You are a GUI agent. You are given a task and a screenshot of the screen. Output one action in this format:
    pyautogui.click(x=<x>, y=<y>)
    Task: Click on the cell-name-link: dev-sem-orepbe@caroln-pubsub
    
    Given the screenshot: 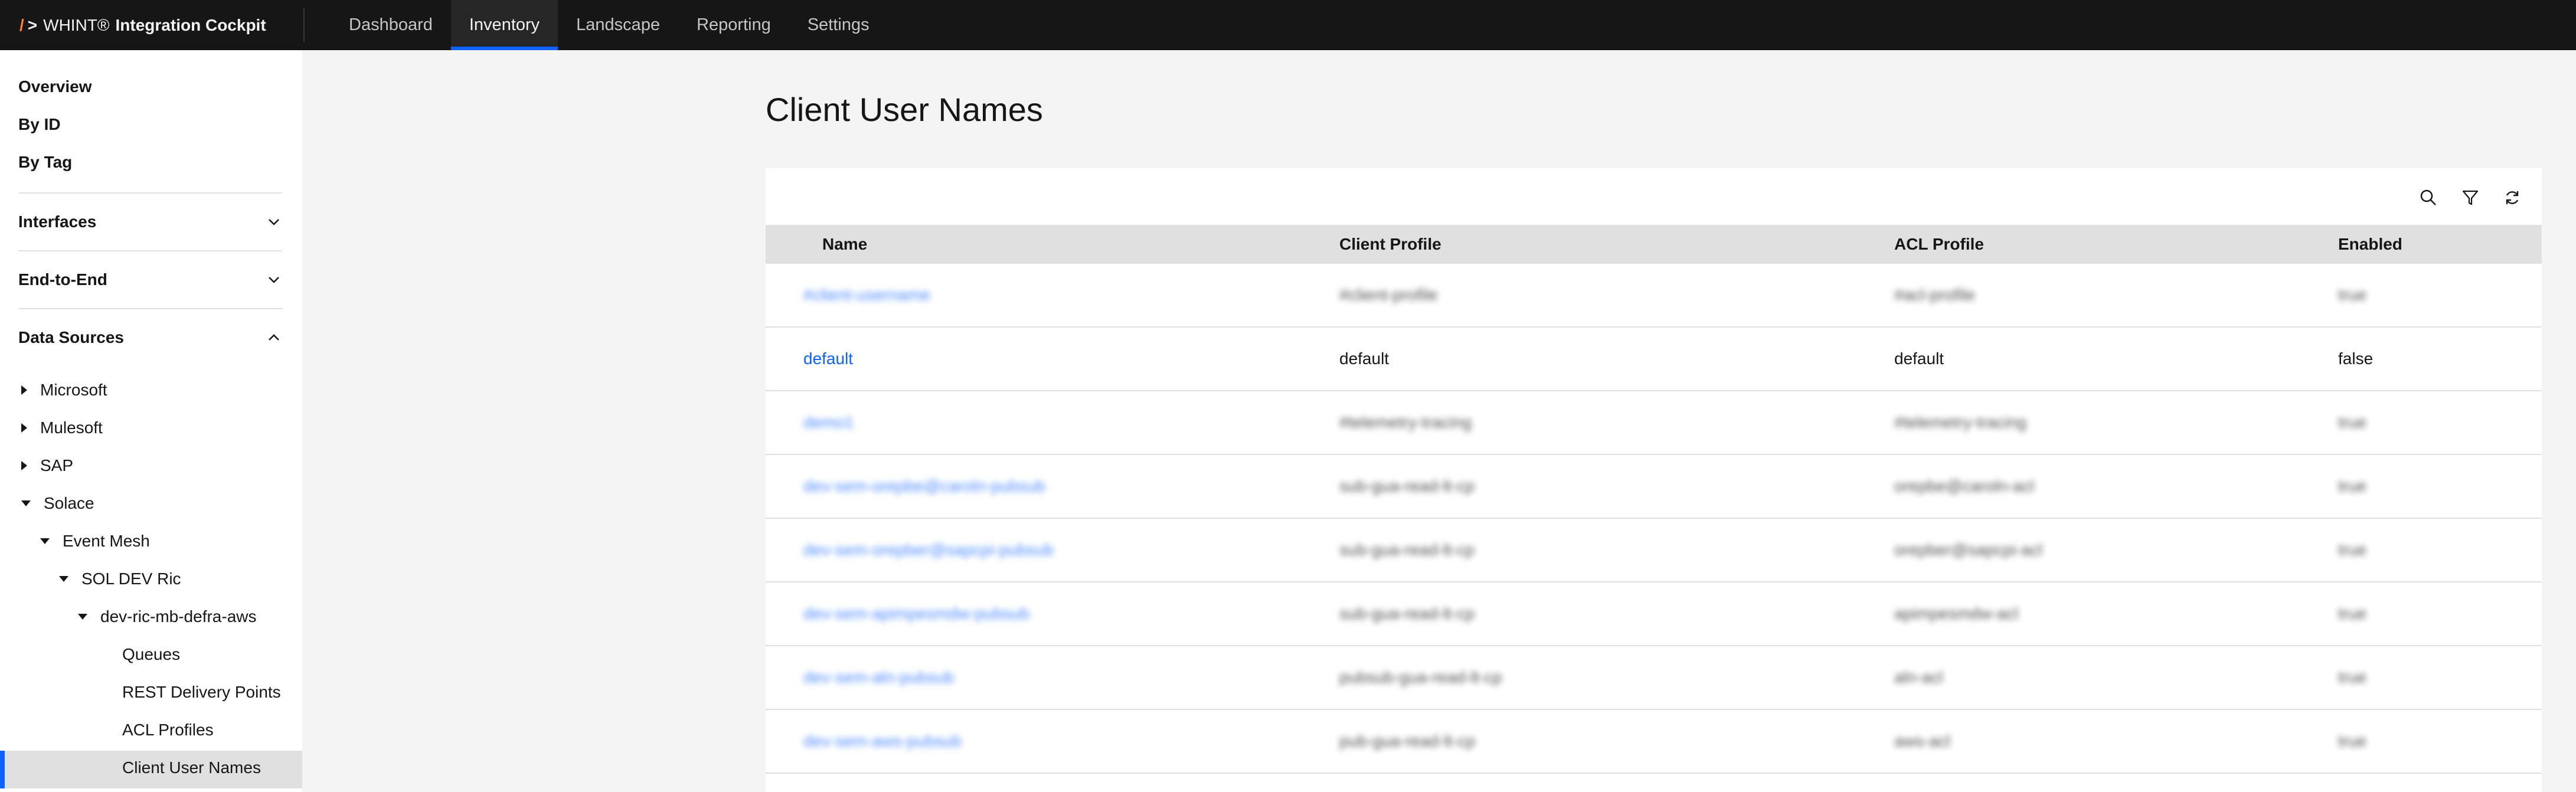 What is the action you would take?
    pyautogui.click(x=924, y=486)
    